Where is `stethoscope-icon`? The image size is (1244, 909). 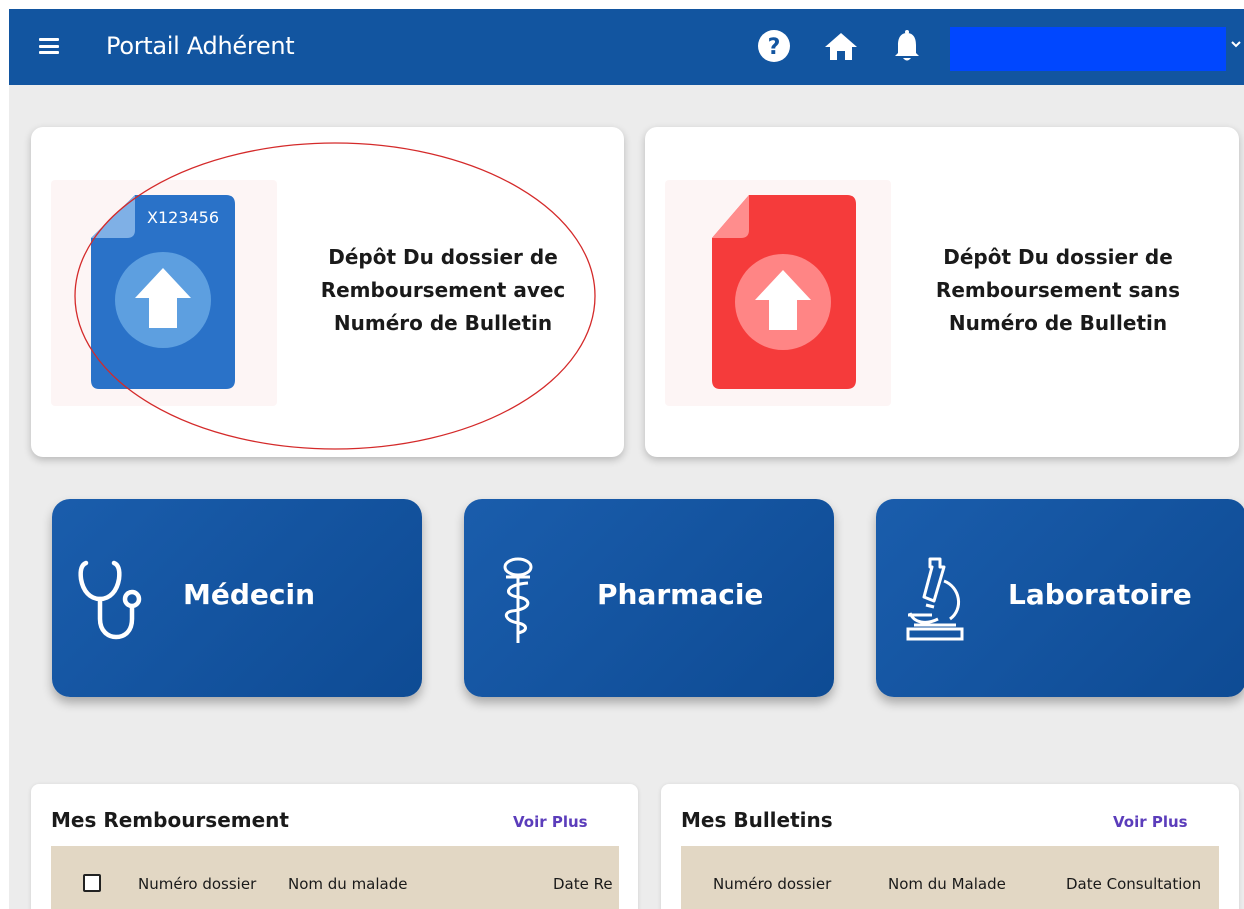 stethoscope-icon is located at coordinates (110, 600).